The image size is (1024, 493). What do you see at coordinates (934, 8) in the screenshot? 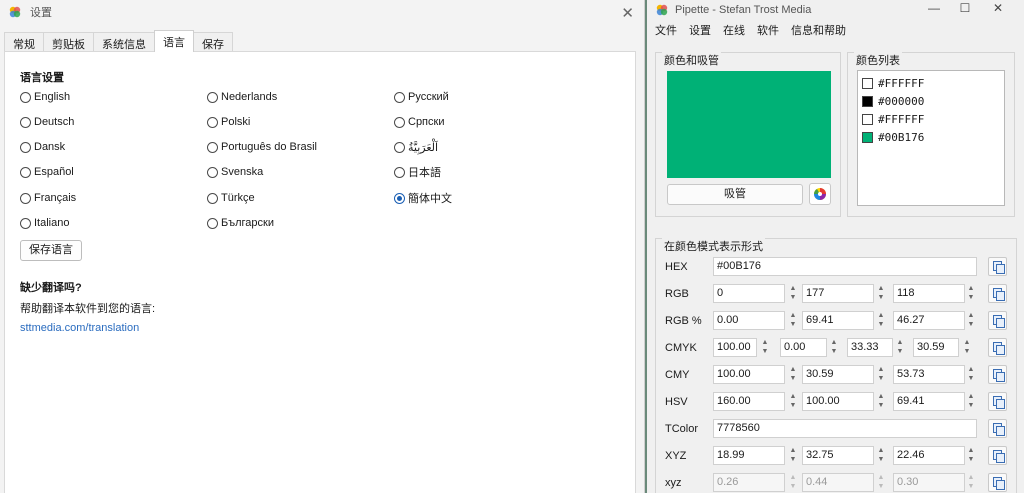
I see `minimize-icon: —` at bounding box center [934, 8].